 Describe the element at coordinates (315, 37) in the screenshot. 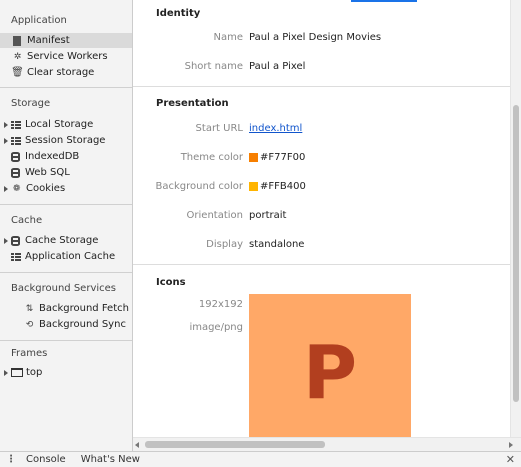

I see `field-value-name: Paul a Pixel Design Movies` at that location.